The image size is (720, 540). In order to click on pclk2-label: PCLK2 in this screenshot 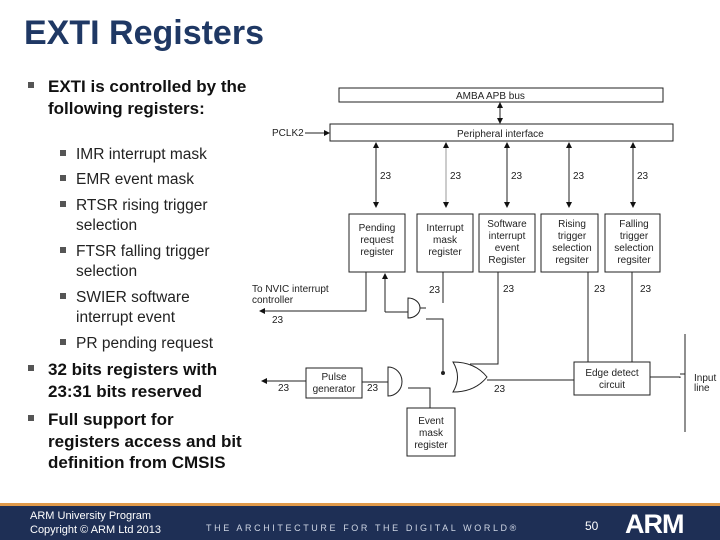, I will do `click(288, 133)`.